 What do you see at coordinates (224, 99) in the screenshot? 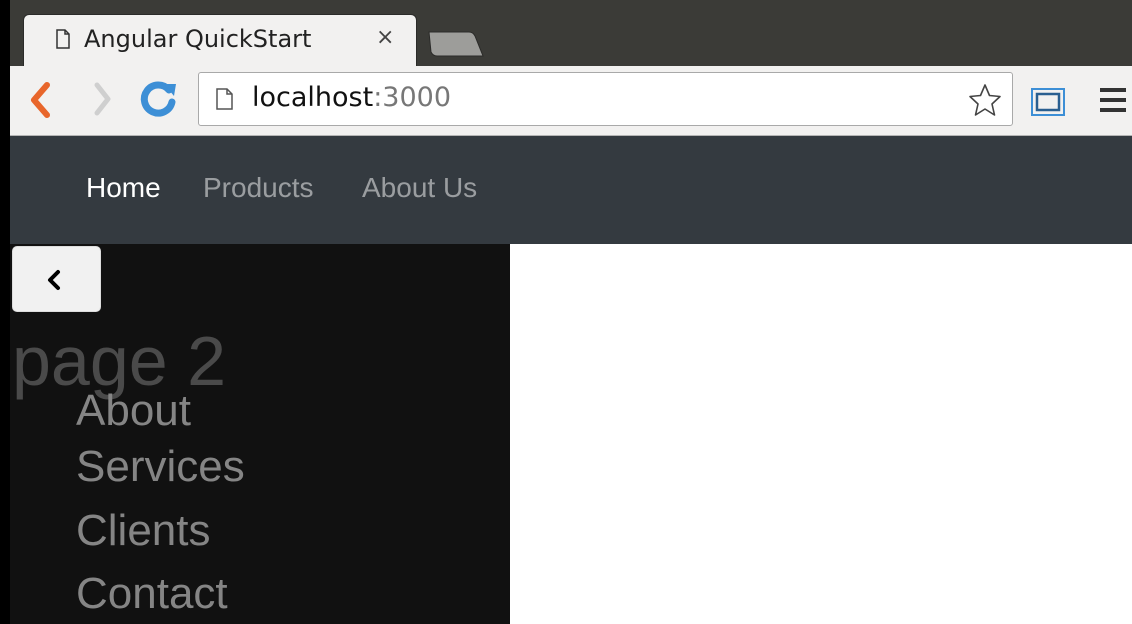
I see `page-icon` at bounding box center [224, 99].